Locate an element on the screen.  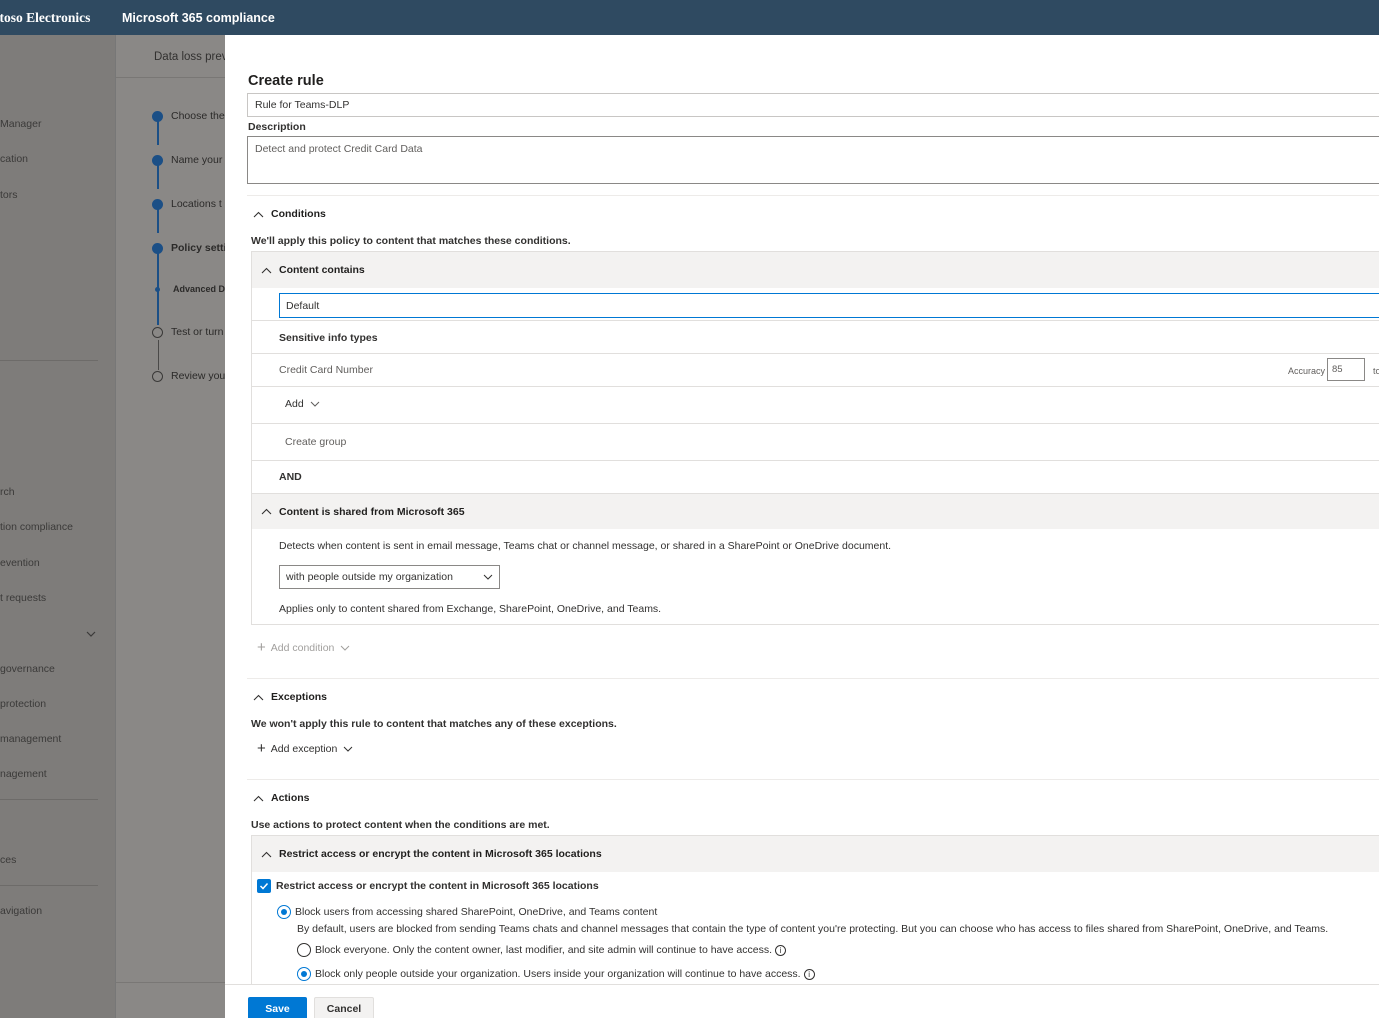
panel-footer: Save Cancel is located at coordinates (802, 1001).